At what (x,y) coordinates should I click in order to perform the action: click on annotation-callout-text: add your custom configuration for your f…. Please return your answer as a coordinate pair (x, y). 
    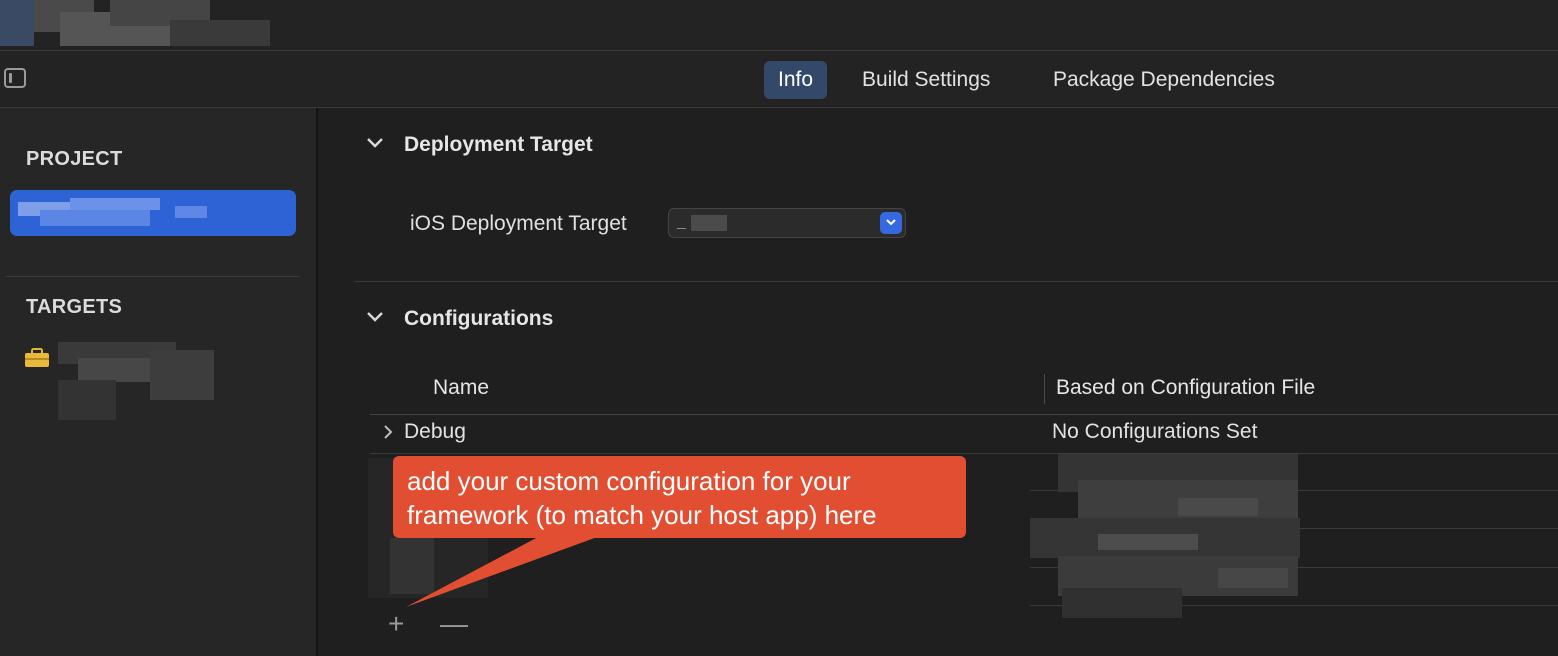
    Looking at the image, I should click on (642, 498).